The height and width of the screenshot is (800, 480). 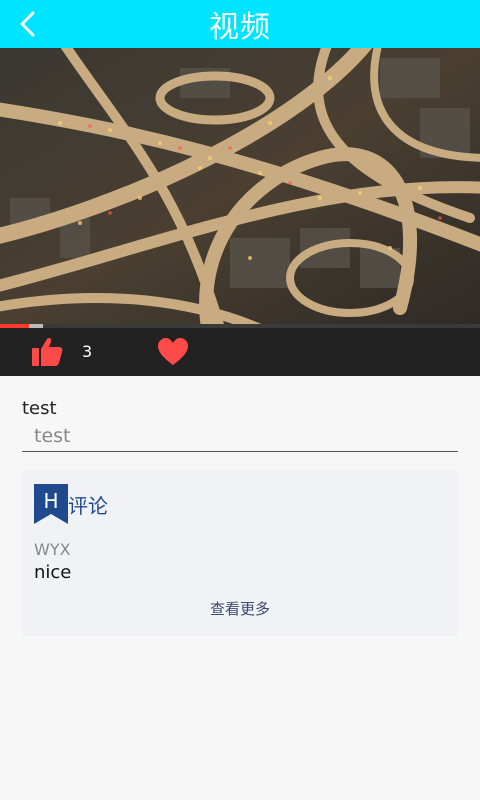 What do you see at coordinates (53, 572) in the screenshot?
I see `comment-text: nice` at bounding box center [53, 572].